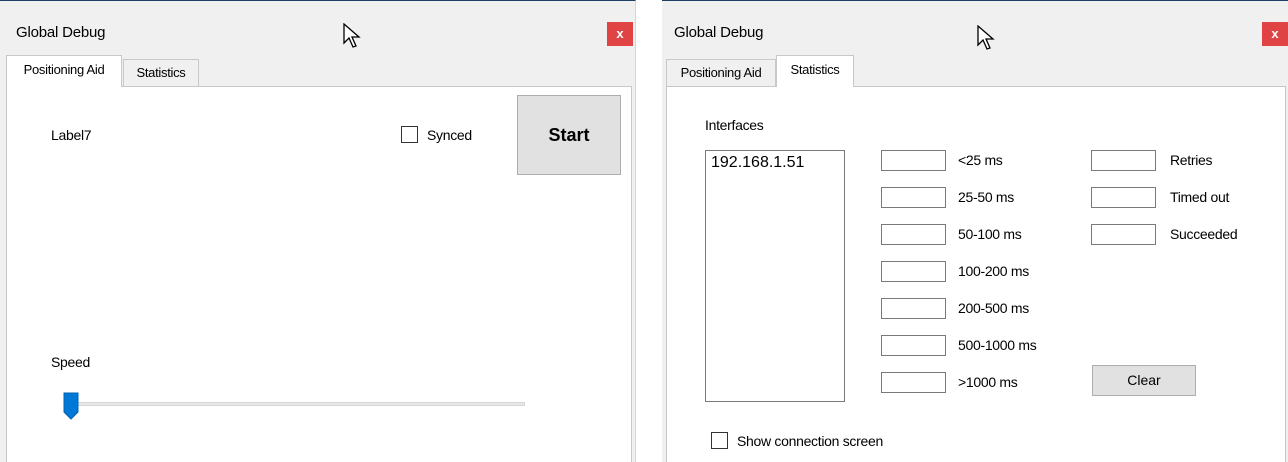  What do you see at coordinates (913, 308) in the screenshot?
I see `latency-200-500-field` at bounding box center [913, 308].